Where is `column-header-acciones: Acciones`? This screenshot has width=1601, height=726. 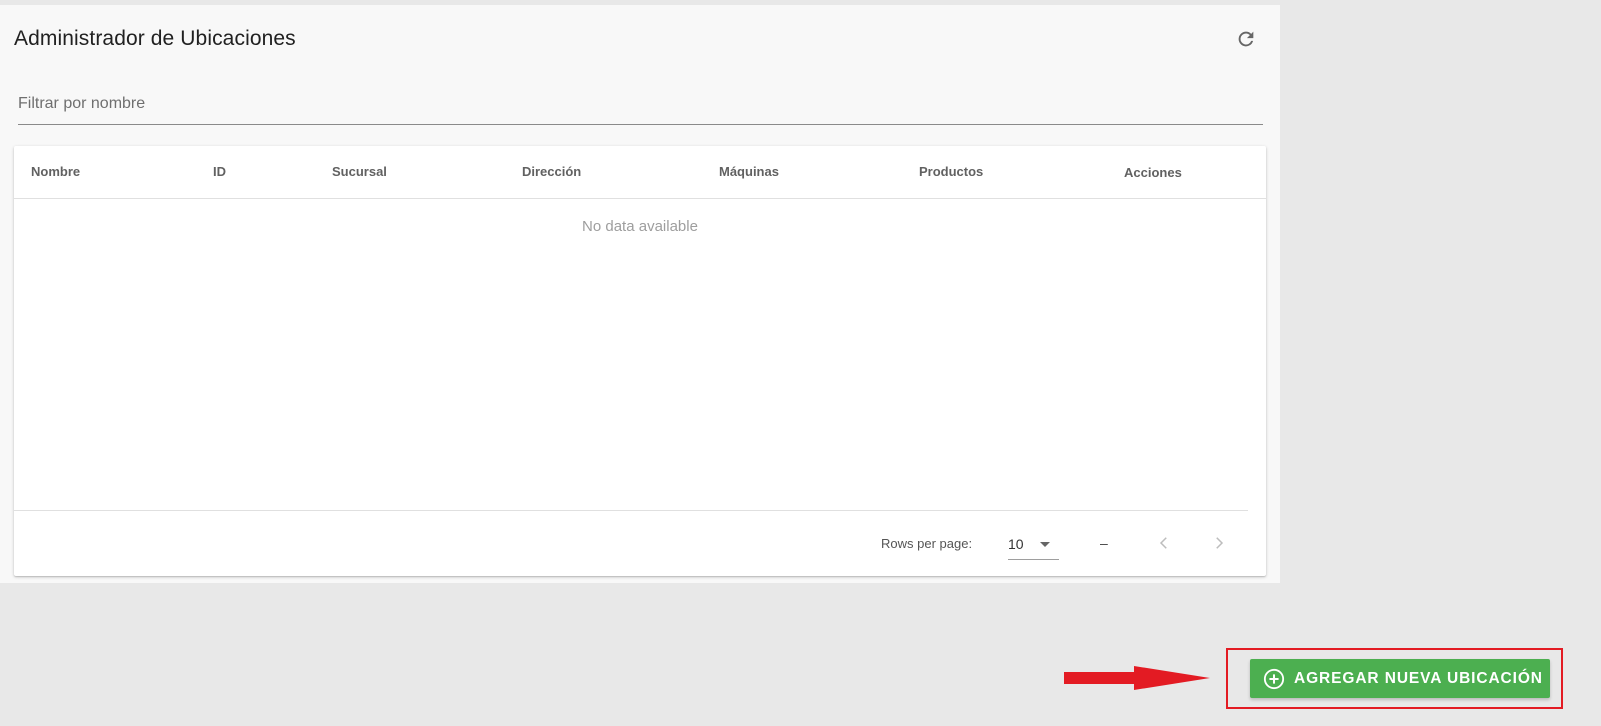
column-header-acciones: Acciones is located at coordinates (1153, 172).